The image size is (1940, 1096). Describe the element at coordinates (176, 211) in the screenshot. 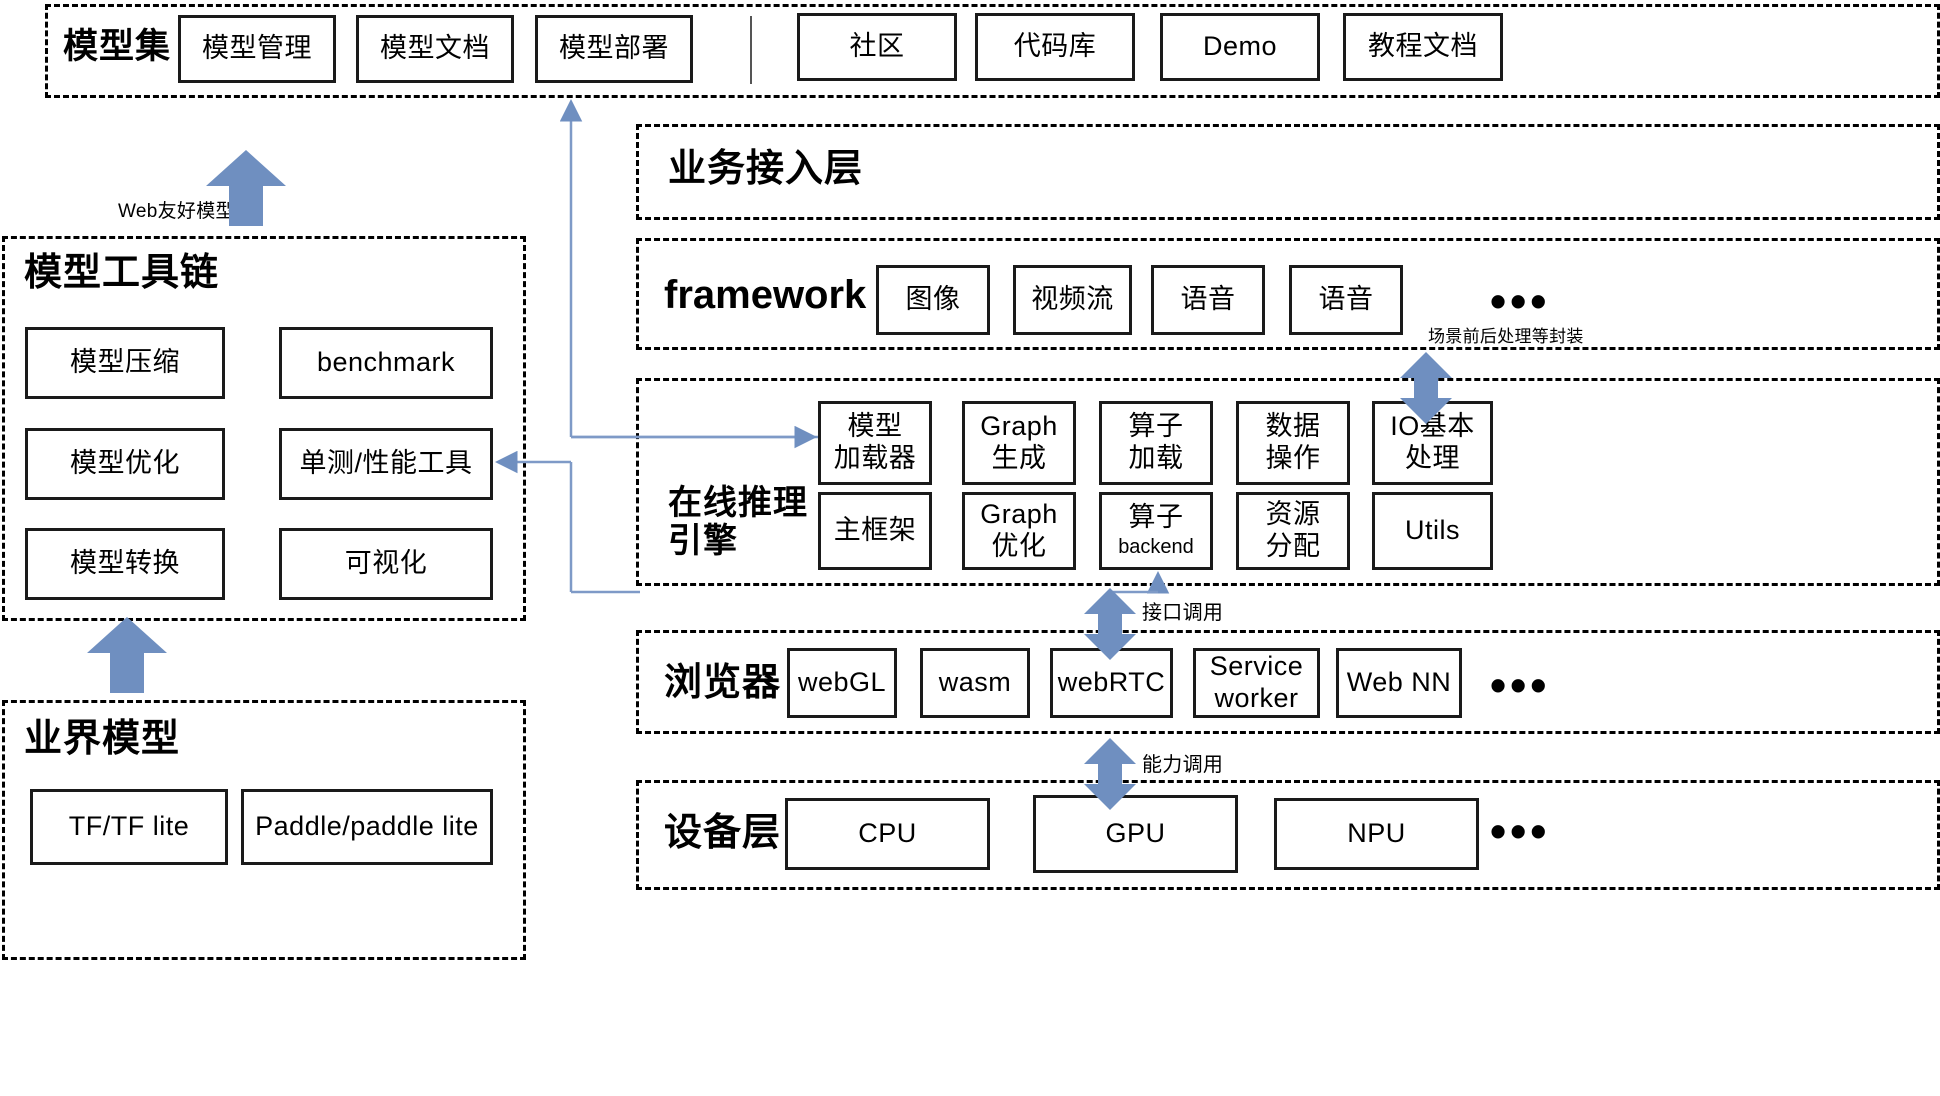

I see `web-friendly-model-label: Web友好模型` at that location.